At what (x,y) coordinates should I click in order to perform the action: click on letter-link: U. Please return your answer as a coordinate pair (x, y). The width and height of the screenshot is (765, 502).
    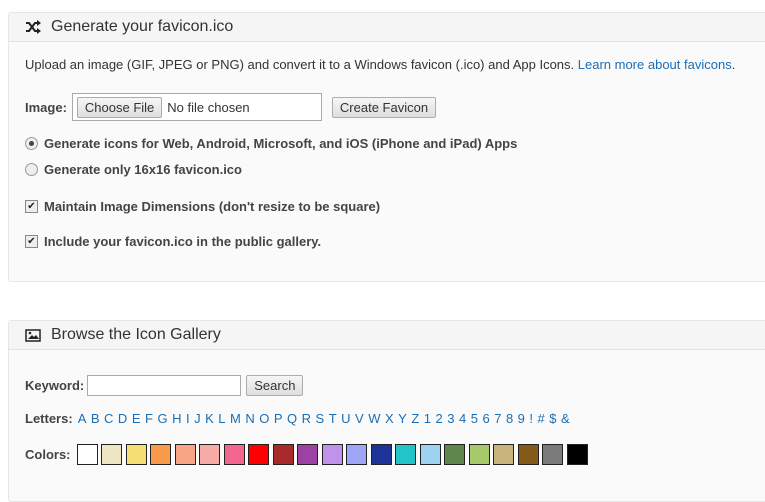
    Looking at the image, I should click on (345, 418).